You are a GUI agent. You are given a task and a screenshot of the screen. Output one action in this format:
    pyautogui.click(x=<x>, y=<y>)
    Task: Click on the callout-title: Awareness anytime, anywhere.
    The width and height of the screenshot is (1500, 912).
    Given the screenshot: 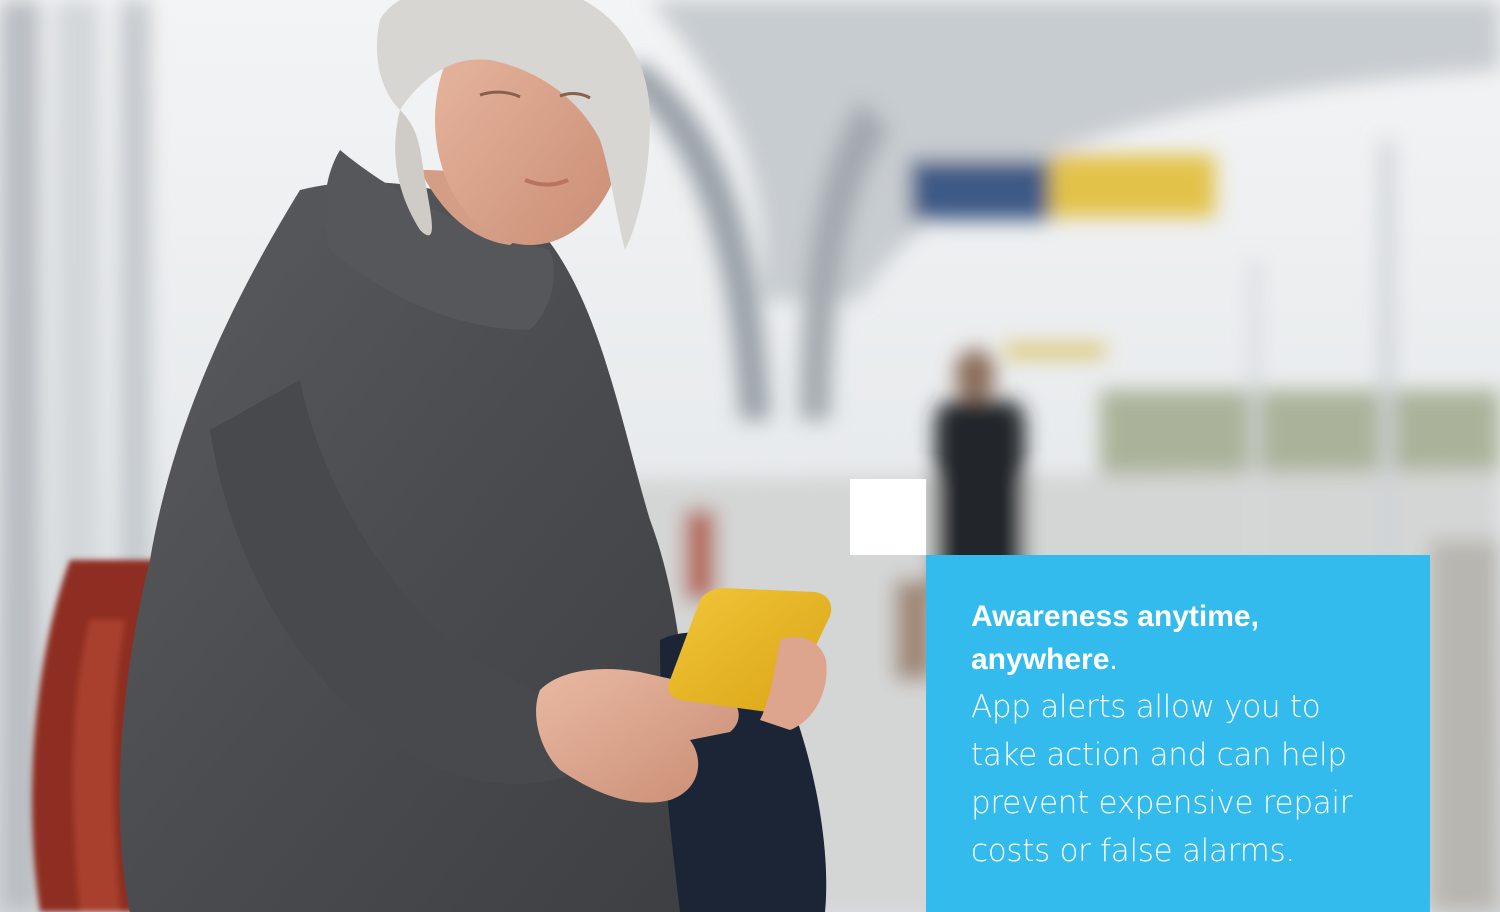 What is the action you would take?
    pyautogui.click(x=1161, y=638)
    